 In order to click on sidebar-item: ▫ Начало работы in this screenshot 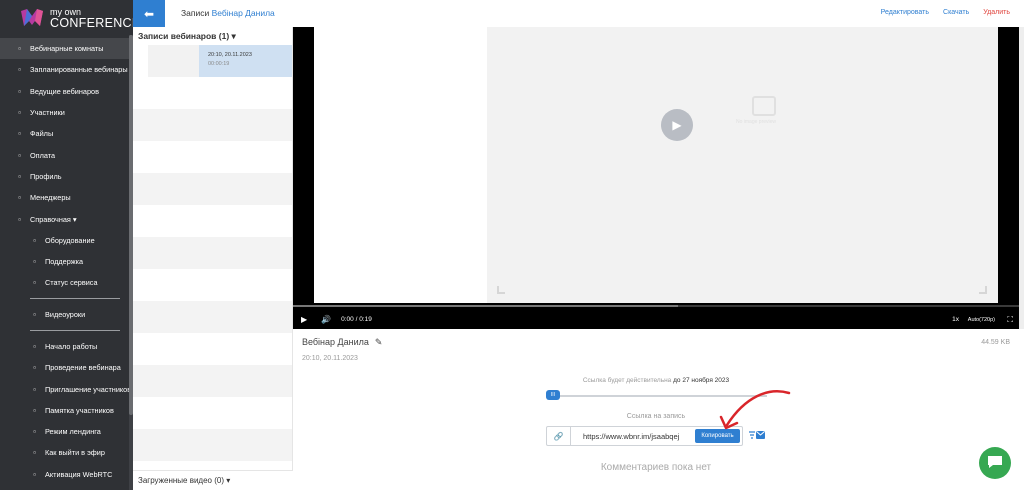, I will do `click(66, 346)`.